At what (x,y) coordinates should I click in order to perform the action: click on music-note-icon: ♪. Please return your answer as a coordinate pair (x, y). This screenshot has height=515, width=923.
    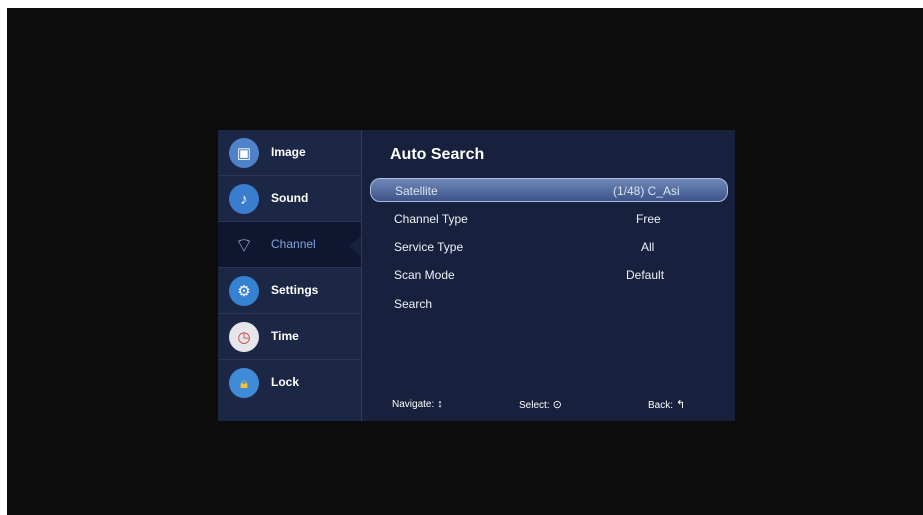
    Looking at the image, I should click on (244, 199).